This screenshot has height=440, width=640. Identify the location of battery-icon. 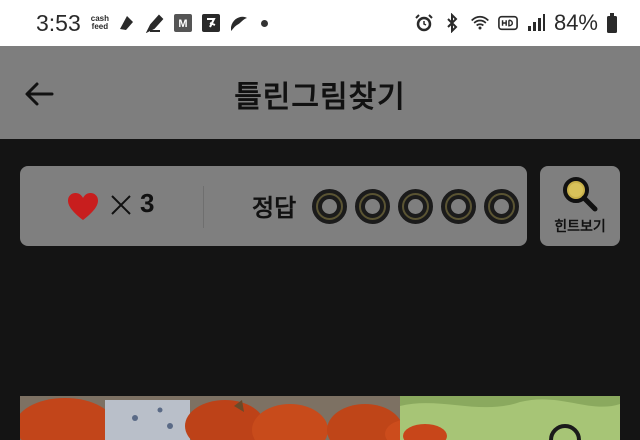
(612, 23).